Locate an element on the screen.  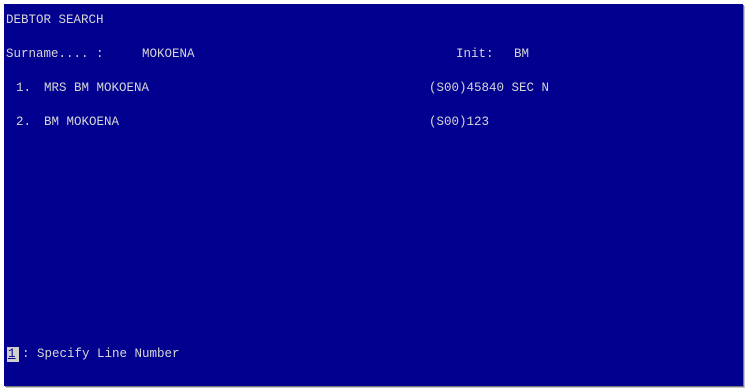
result-row-reference: (S00)45840 SEC N is located at coordinates (489, 88).